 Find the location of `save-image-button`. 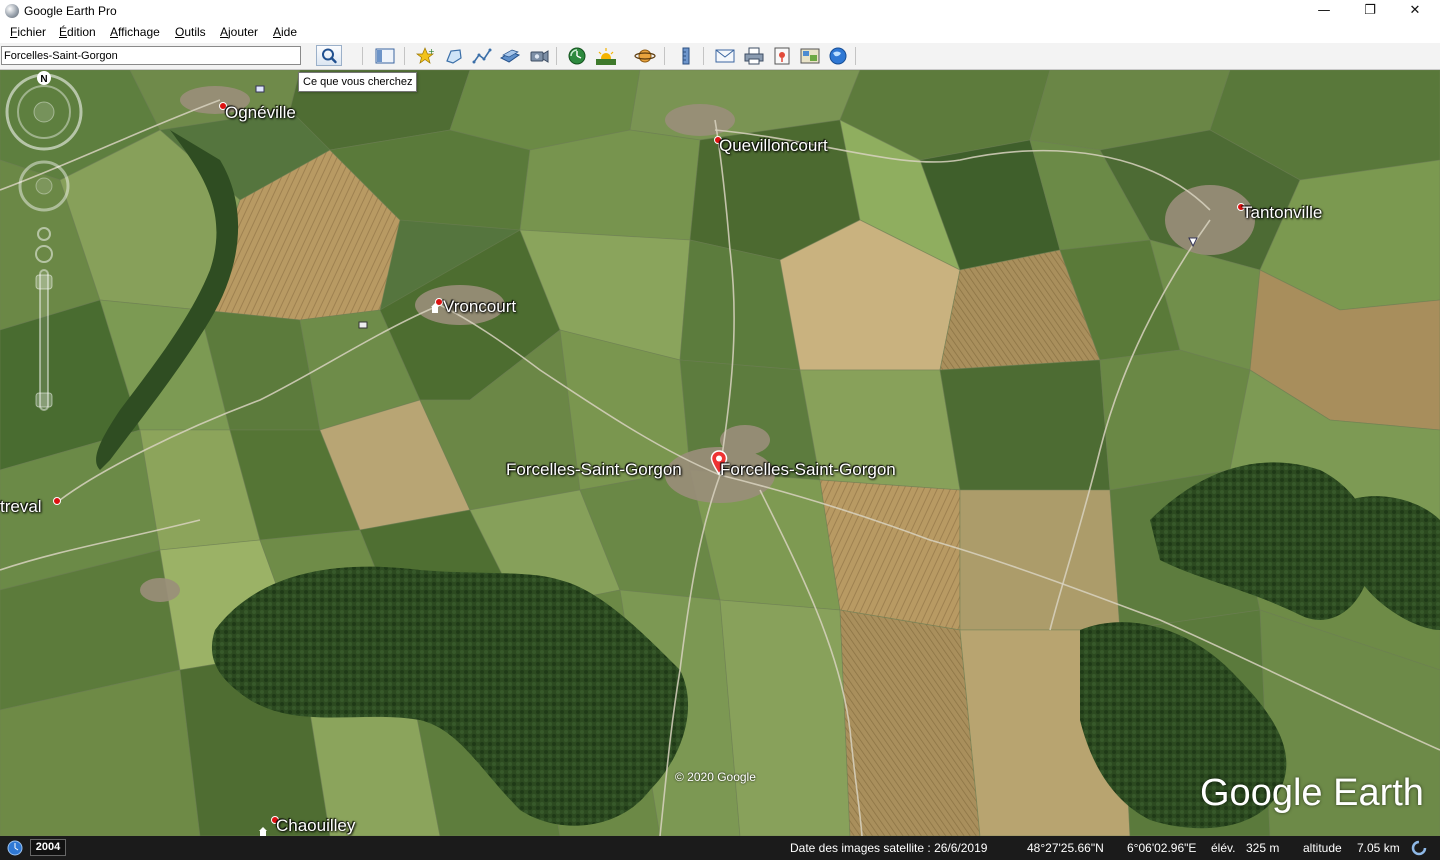

save-image-button is located at coordinates (782, 56).